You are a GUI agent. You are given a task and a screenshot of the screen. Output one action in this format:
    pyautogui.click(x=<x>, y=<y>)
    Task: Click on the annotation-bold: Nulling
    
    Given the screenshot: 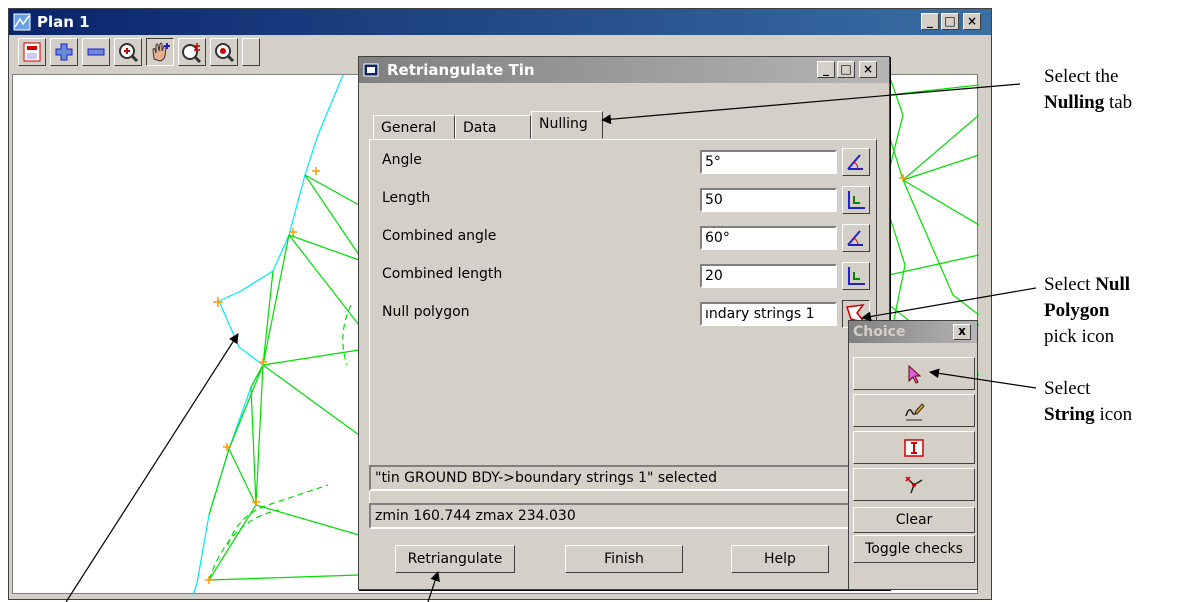 What is the action you would take?
    pyautogui.click(x=1074, y=102)
    